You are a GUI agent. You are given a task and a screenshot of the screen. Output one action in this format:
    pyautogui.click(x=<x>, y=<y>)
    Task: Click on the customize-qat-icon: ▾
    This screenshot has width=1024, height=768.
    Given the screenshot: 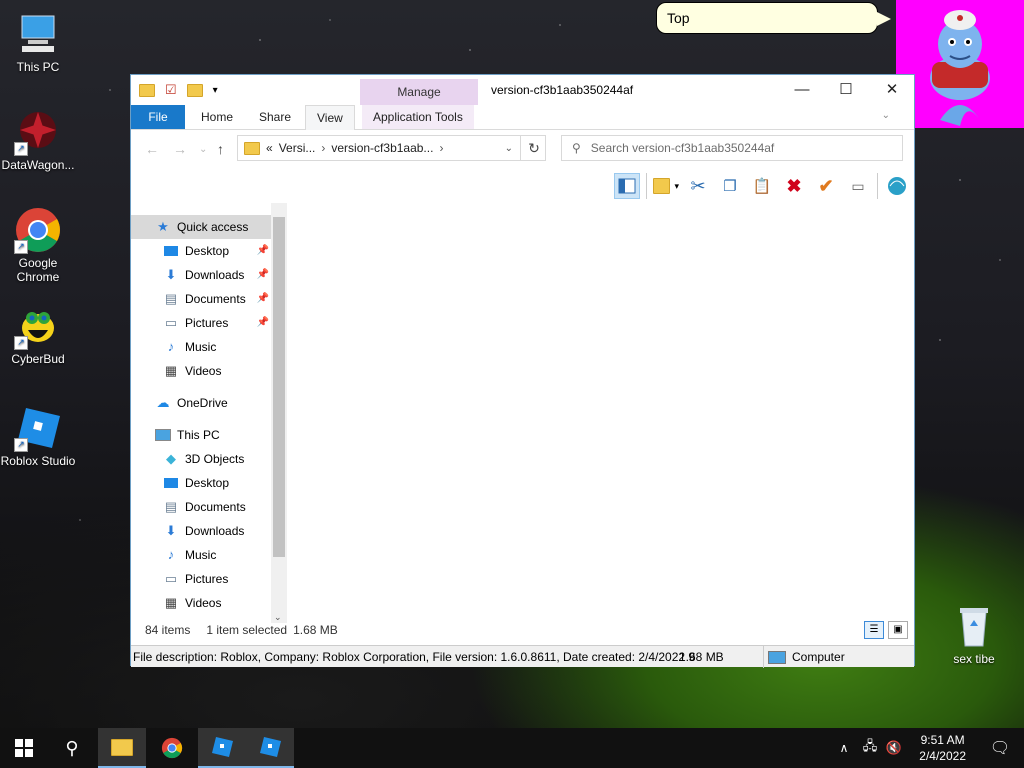 What is the action you would take?
    pyautogui.click(x=215, y=90)
    